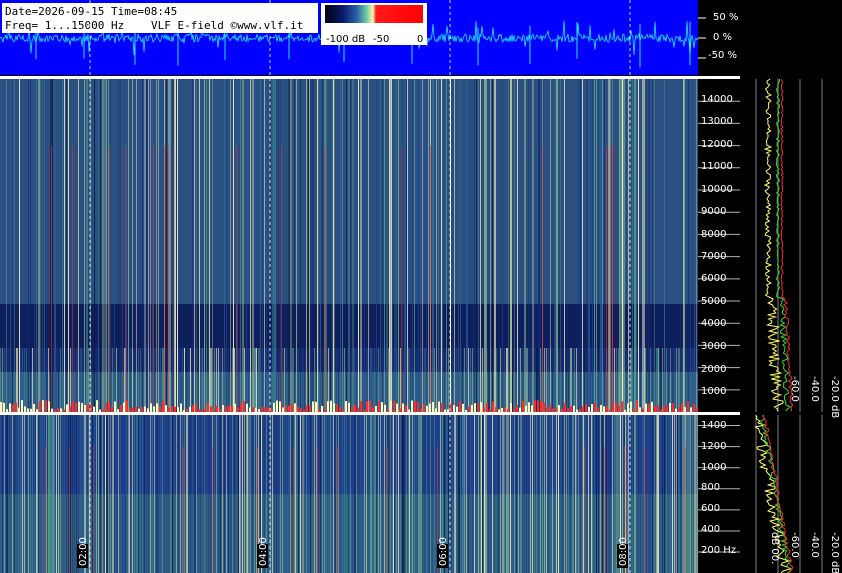 The height and width of the screenshot is (573, 842). What do you see at coordinates (774, 548) in the screenshot?
I see `db-tick-label: dB 00.` at bounding box center [774, 548].